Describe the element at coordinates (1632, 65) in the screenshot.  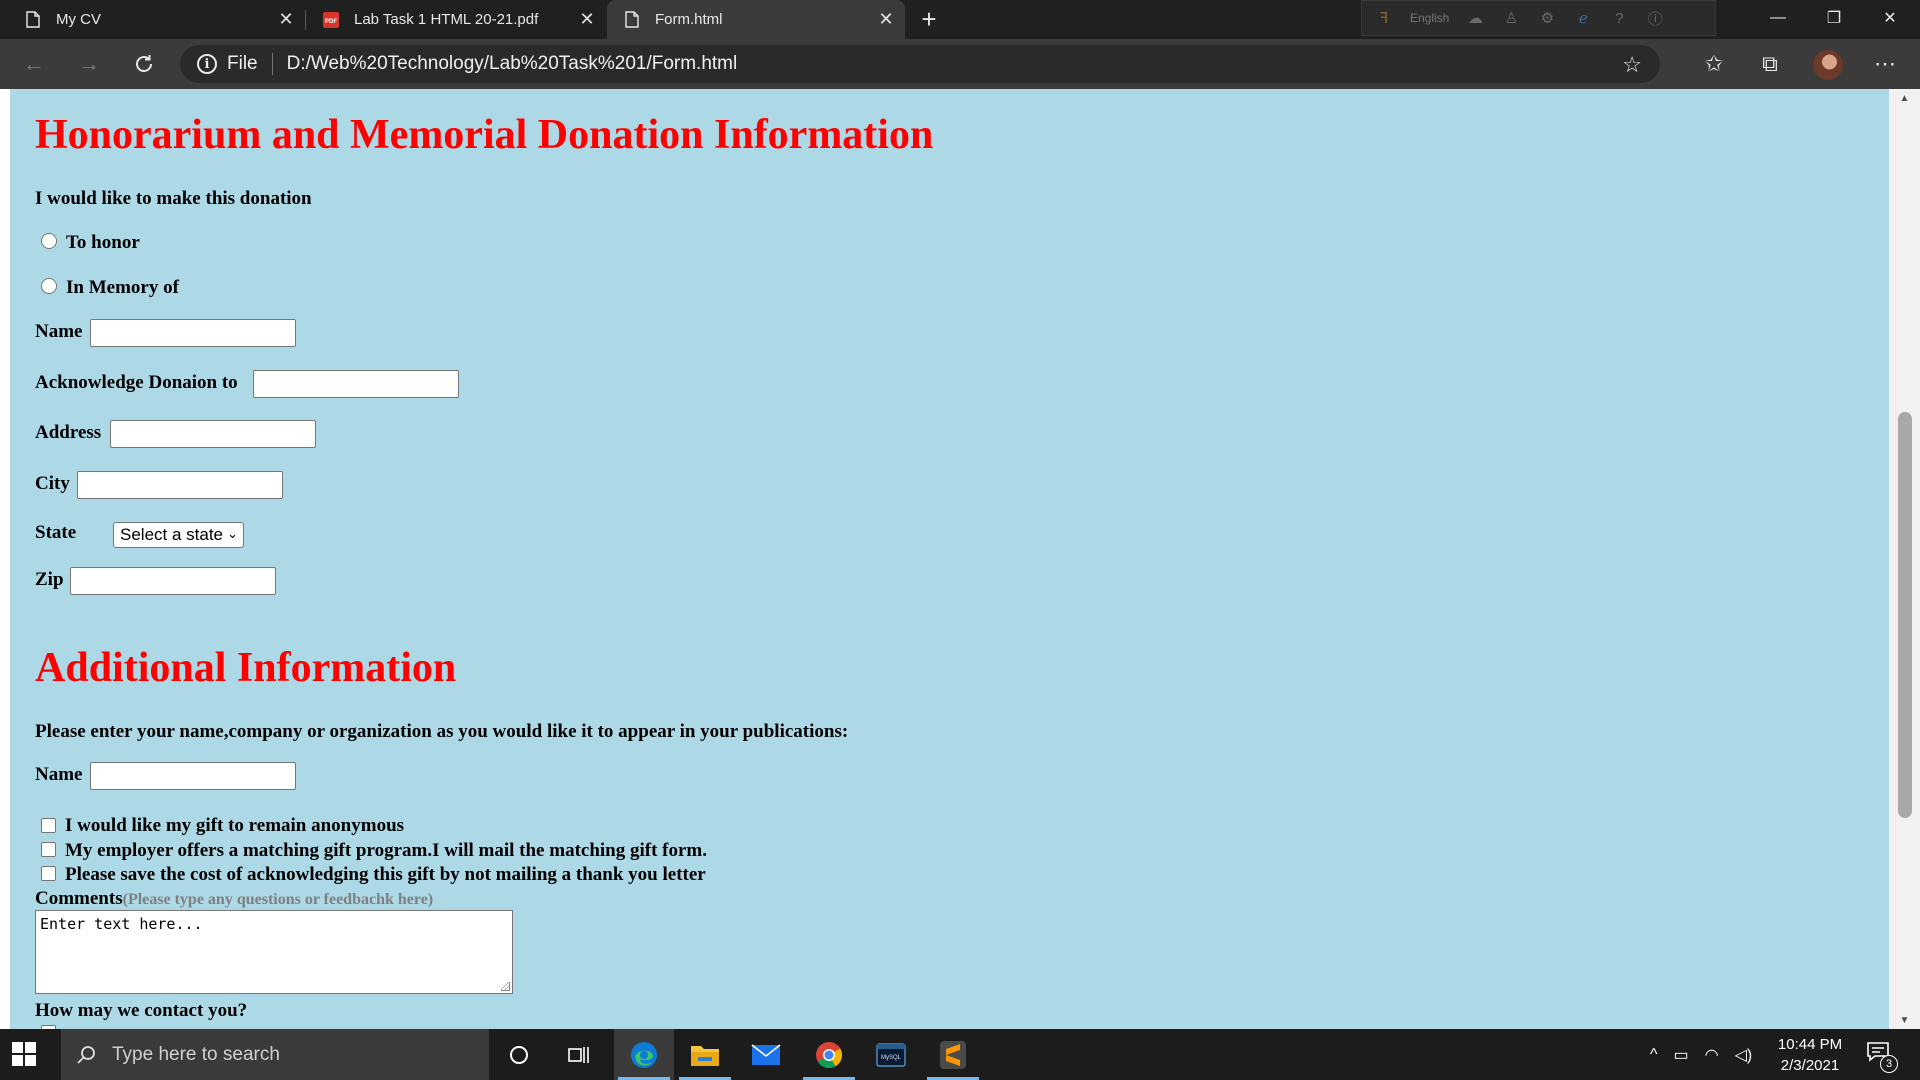
I see `add-favorite-icon: ☆` at that location.